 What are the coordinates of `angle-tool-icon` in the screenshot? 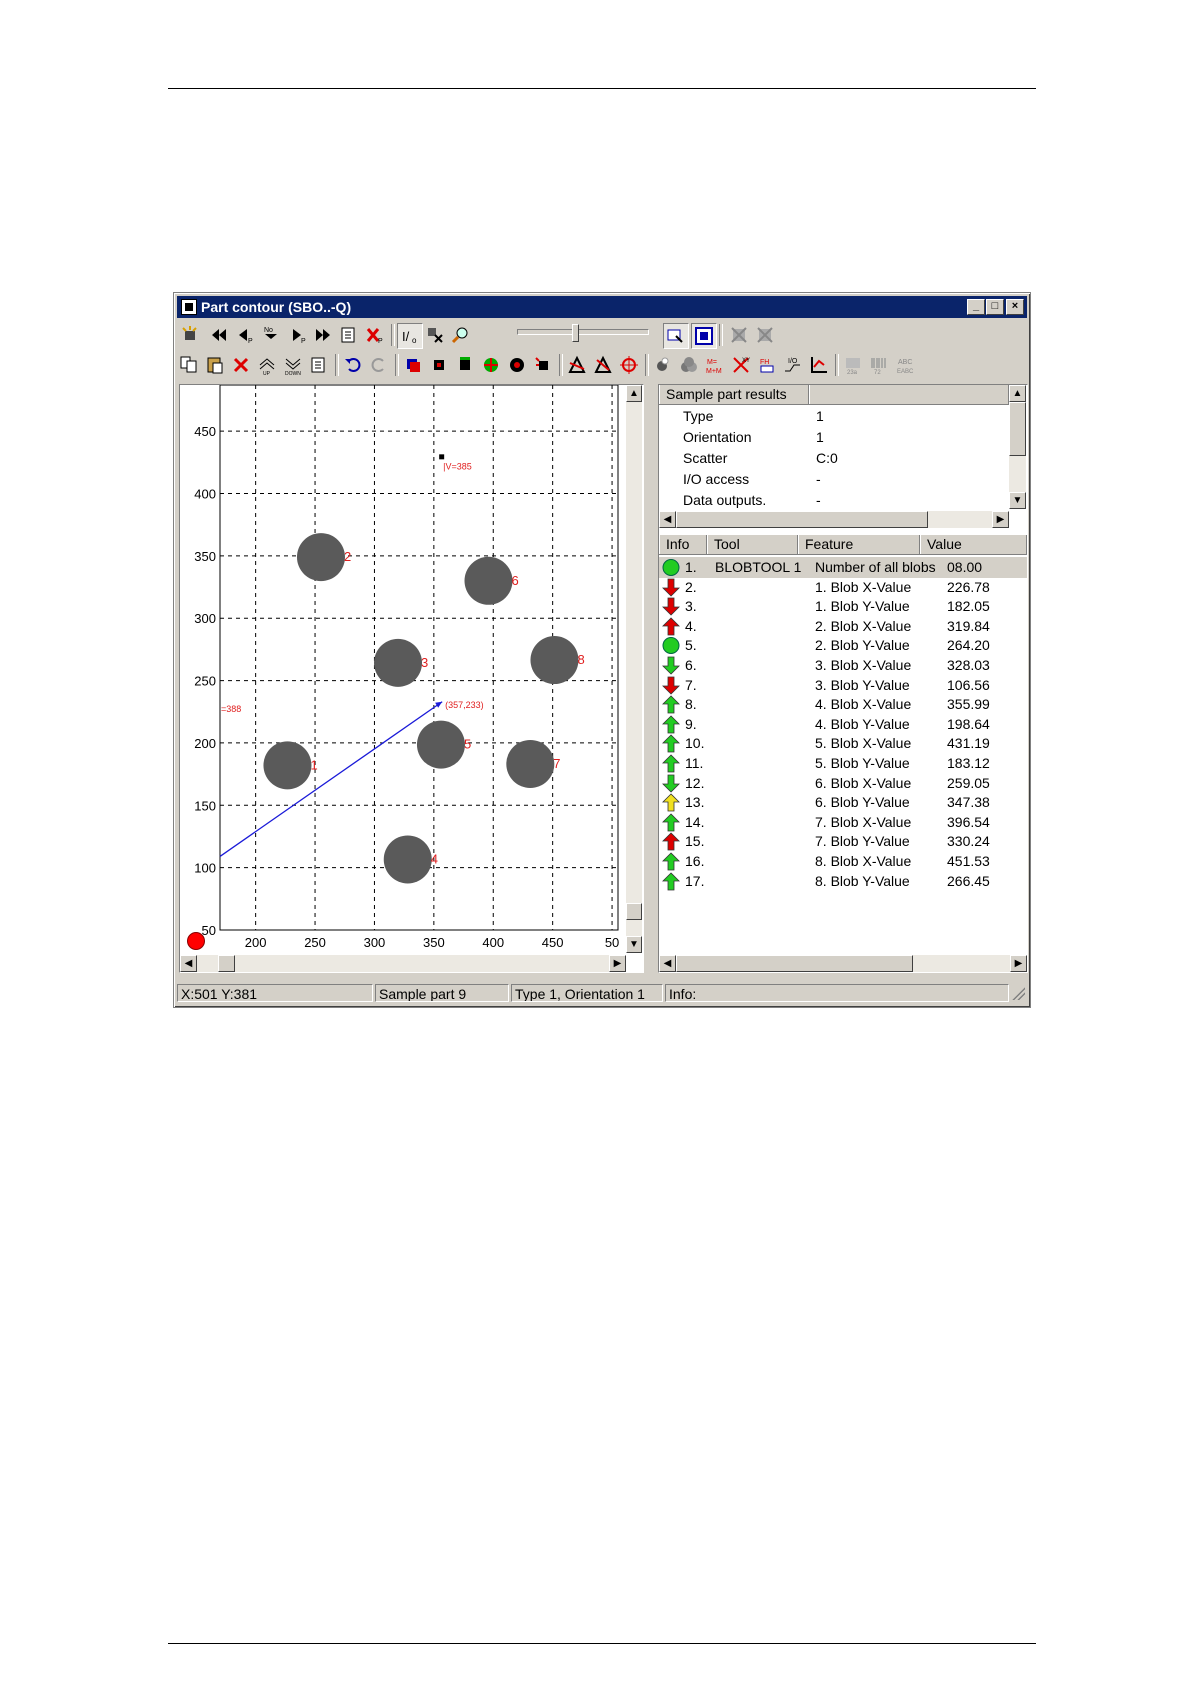 It's located at (577, 365).